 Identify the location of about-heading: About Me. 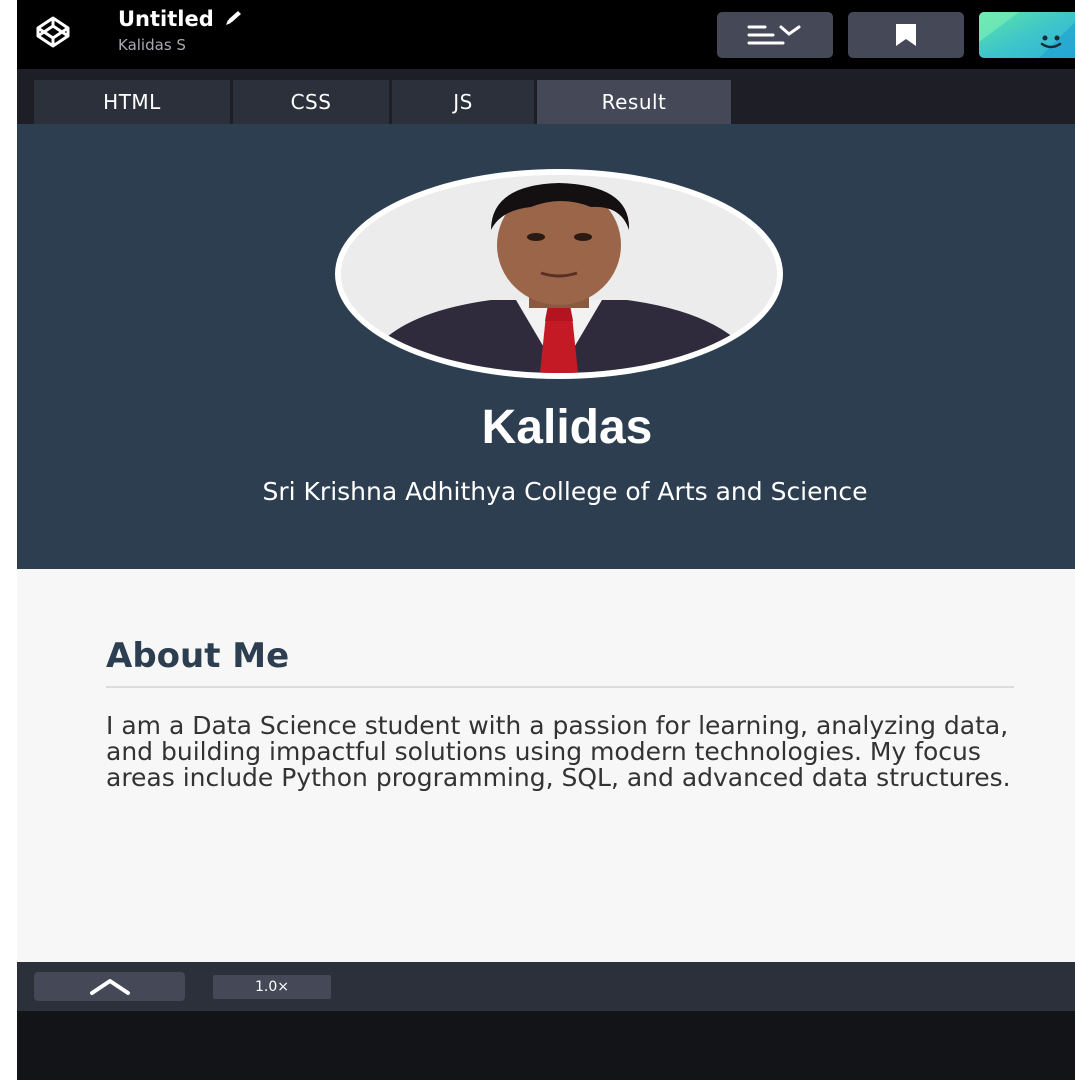
(560, 661).